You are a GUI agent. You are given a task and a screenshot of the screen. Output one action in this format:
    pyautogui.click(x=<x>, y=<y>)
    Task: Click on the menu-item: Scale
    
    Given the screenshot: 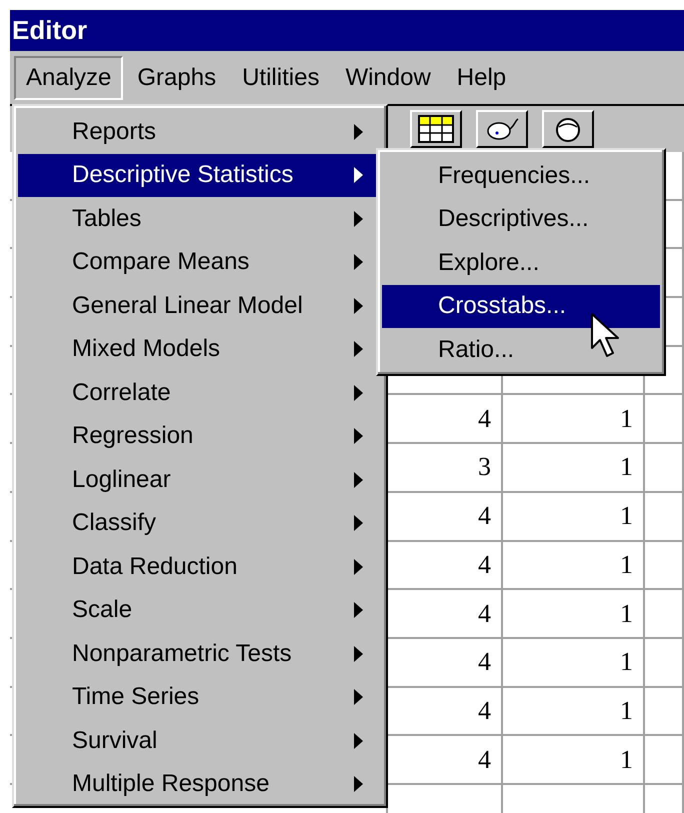 What is the action you would take?
    pyautogui.click(x=197, y=610)
    